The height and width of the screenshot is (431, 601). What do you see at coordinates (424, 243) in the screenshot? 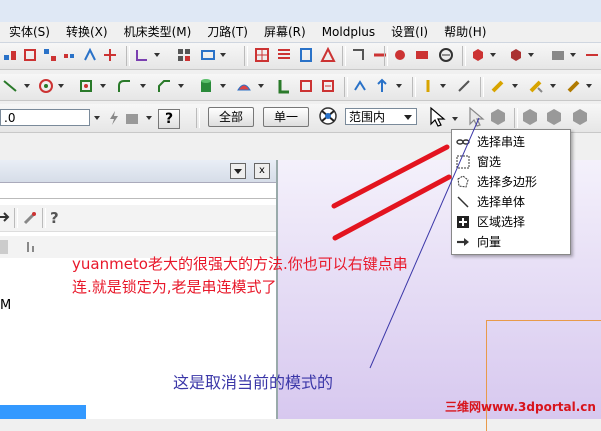
I see `blue-pointer-line` at bounding box center [424, 243].